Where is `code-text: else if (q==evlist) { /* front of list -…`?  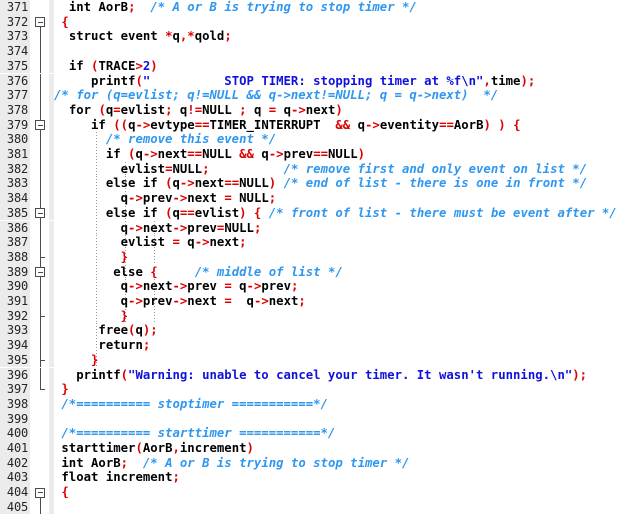
code-text: else if (q==evlist) { /* front of list -… is located at coordinates (335, 213).